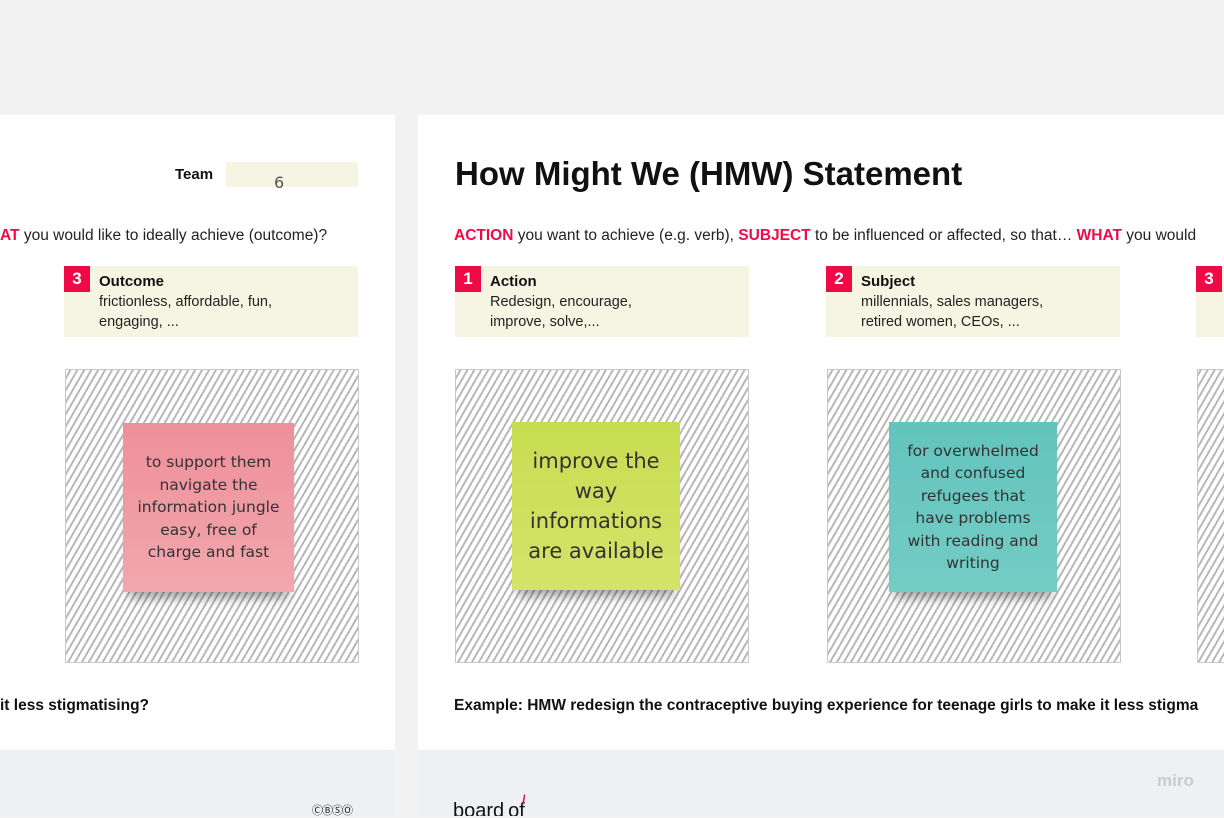  Describe the element at coordinates (774, 235) in the screenshot. I see `keyword-subject: SUBJECT` at that location.